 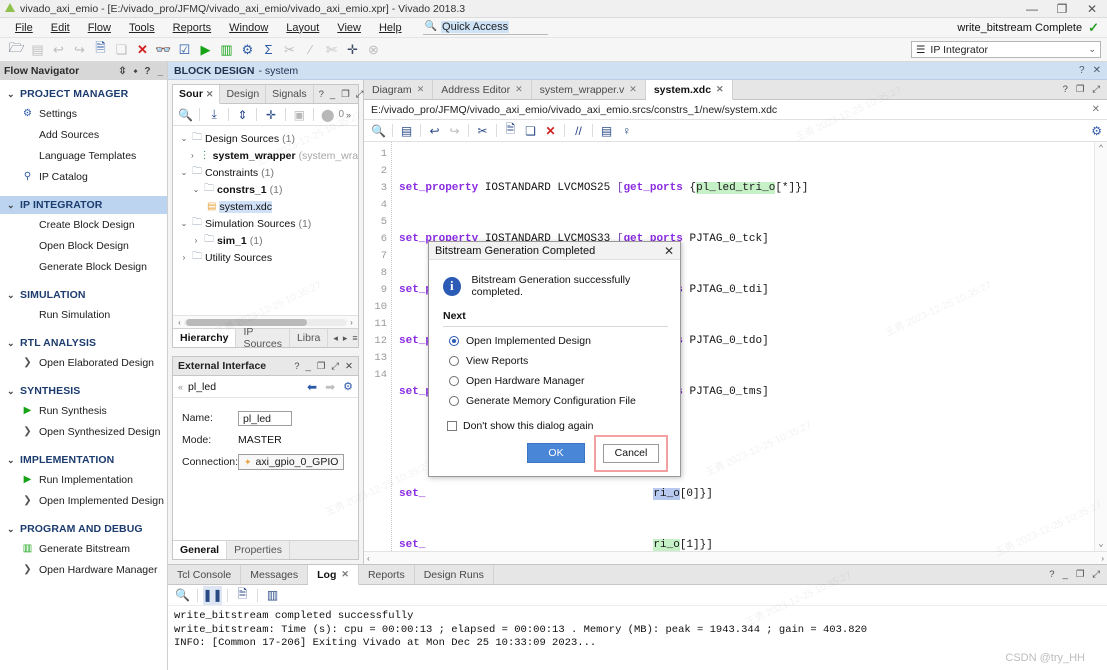 What do you see at coordinates (196, 240) in the screenshot?
I see `chevron-right-icon: ›` at bounding box center [196, 240].